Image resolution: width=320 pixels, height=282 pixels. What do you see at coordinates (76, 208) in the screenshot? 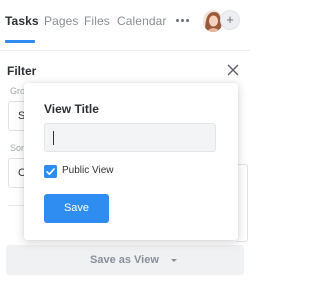
I see `save-button: Save` at bounding box center [76, 208].